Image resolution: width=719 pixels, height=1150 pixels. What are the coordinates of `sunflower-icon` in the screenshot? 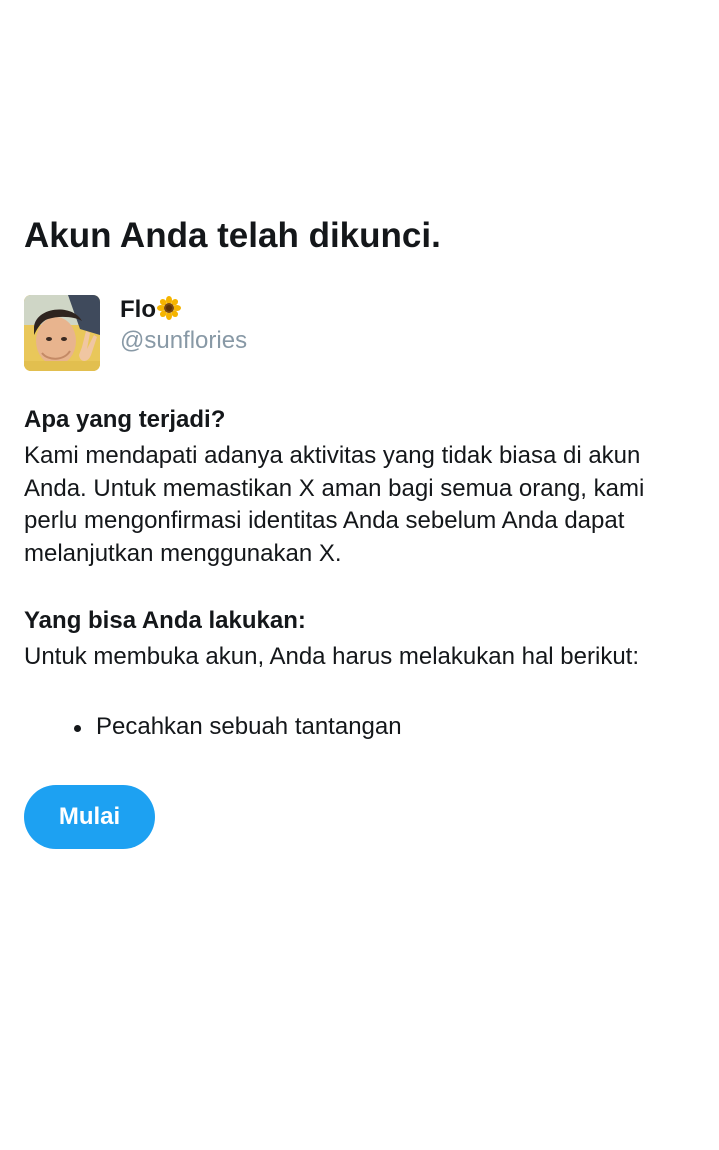 It's located at (169, 308).